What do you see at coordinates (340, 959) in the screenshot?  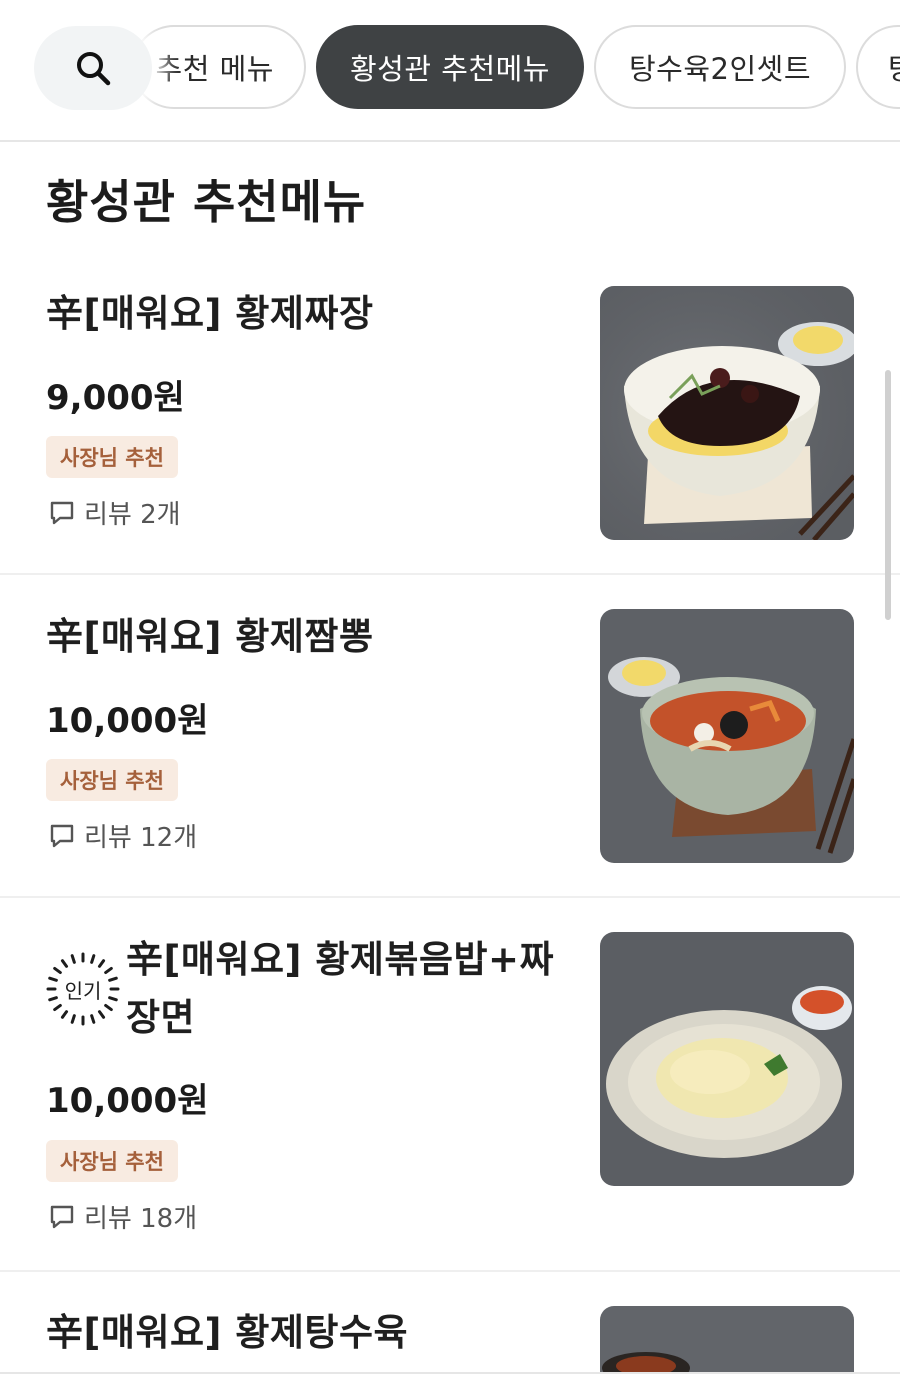 I see `menu-item-name-line1: 辛[매워요] 황제볶음밥+짜` at bounding box center [340, 959].